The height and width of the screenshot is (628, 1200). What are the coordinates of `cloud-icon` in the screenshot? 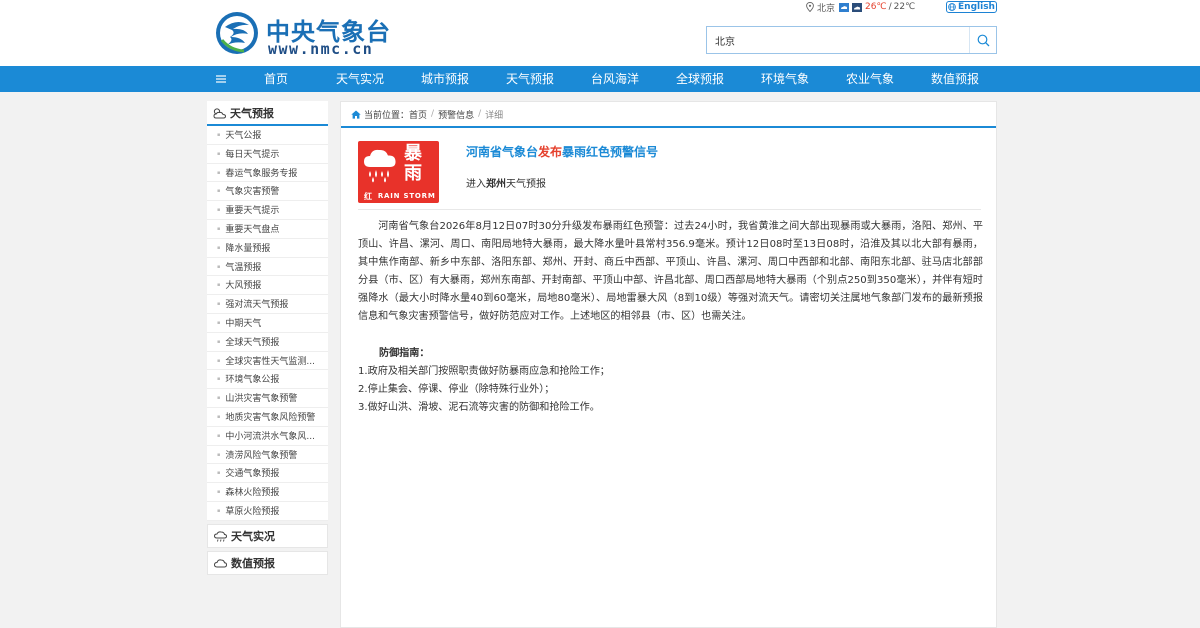 It's located at (220, 563).